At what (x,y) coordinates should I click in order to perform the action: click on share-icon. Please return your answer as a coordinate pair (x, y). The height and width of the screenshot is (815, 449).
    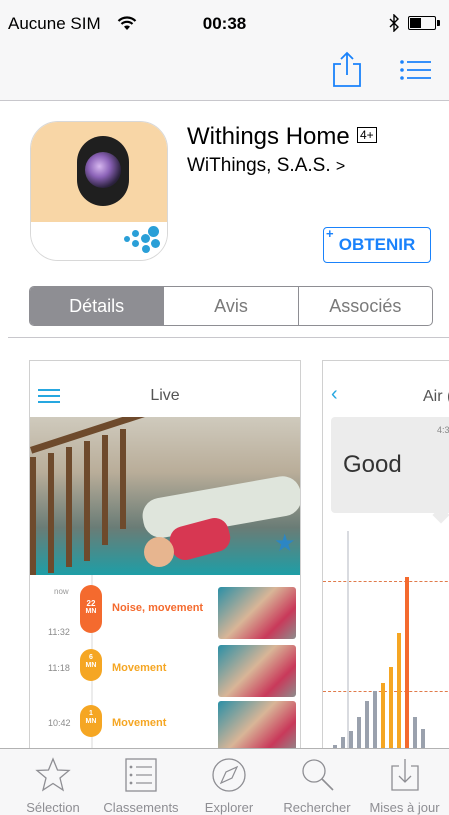
    Looking at the image, I should click on (347, 69).